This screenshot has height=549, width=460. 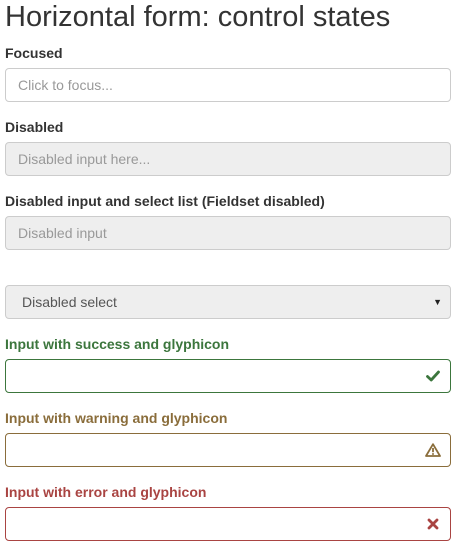 What do you see at coordinates (69, 302) in the screenshot?
I see `disabled-select-value: Disabled select` at bounding box center [69, 302].